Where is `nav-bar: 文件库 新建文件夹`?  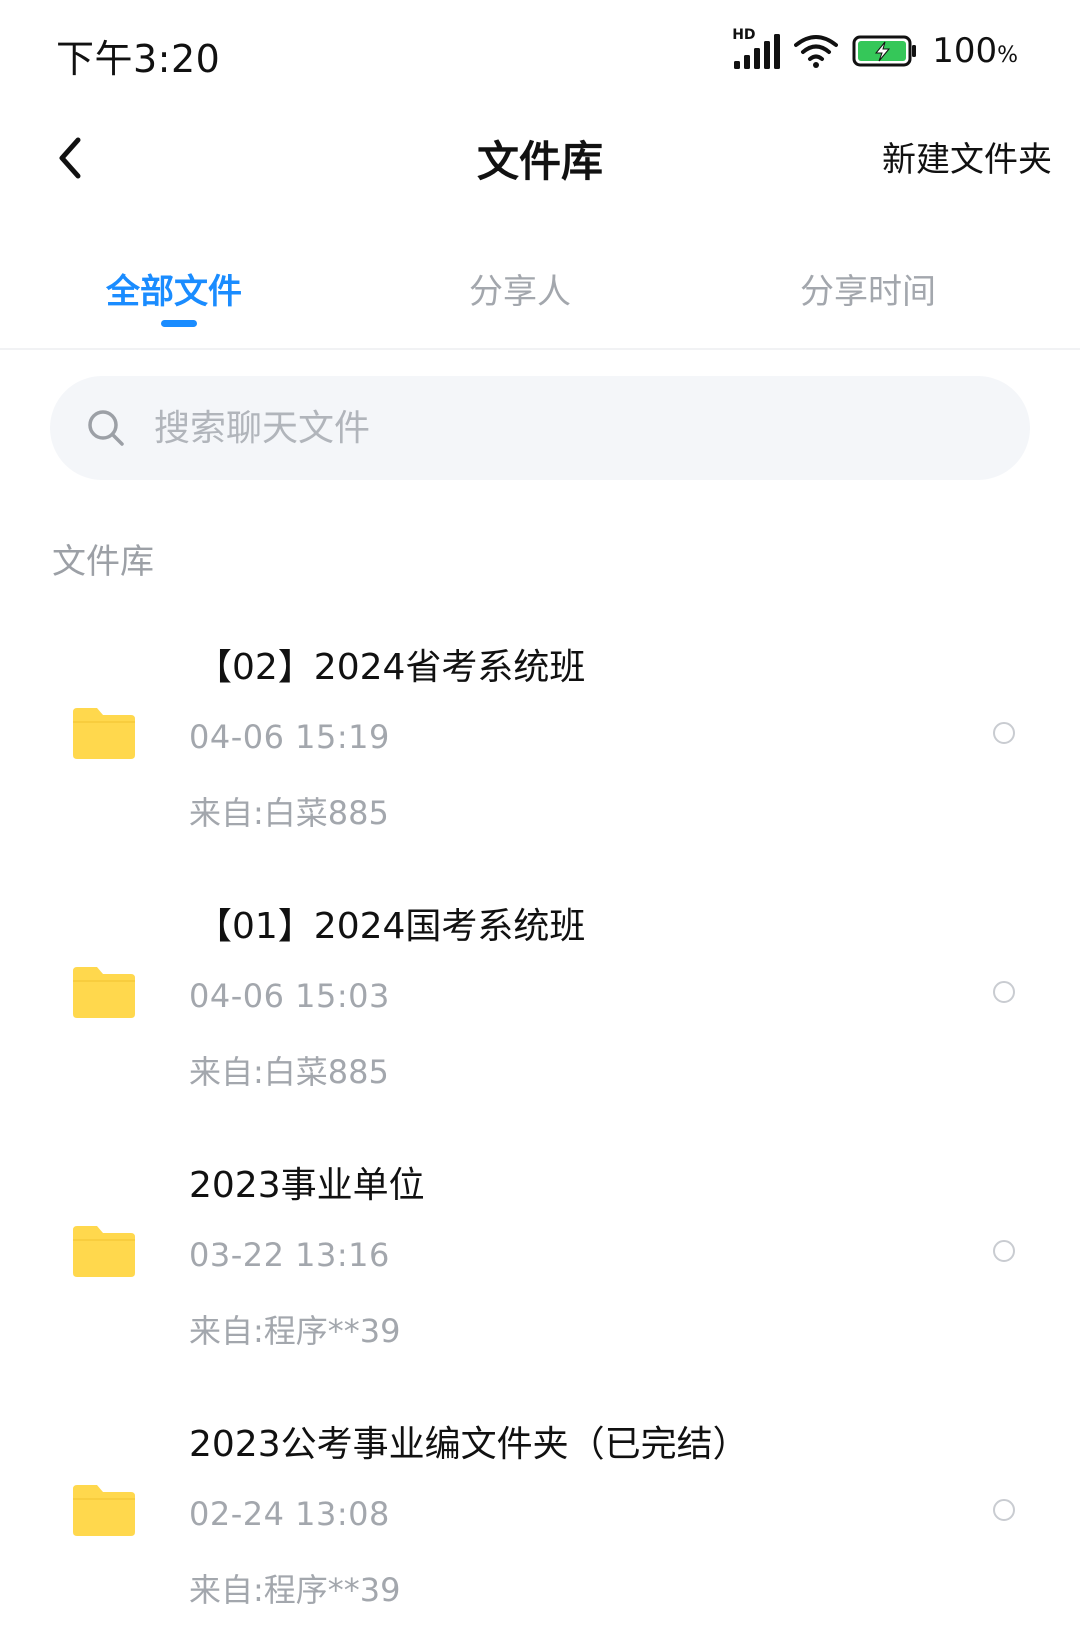
nav-bar: 文件库 新建文件夹 is located at coordinates (540, 158).